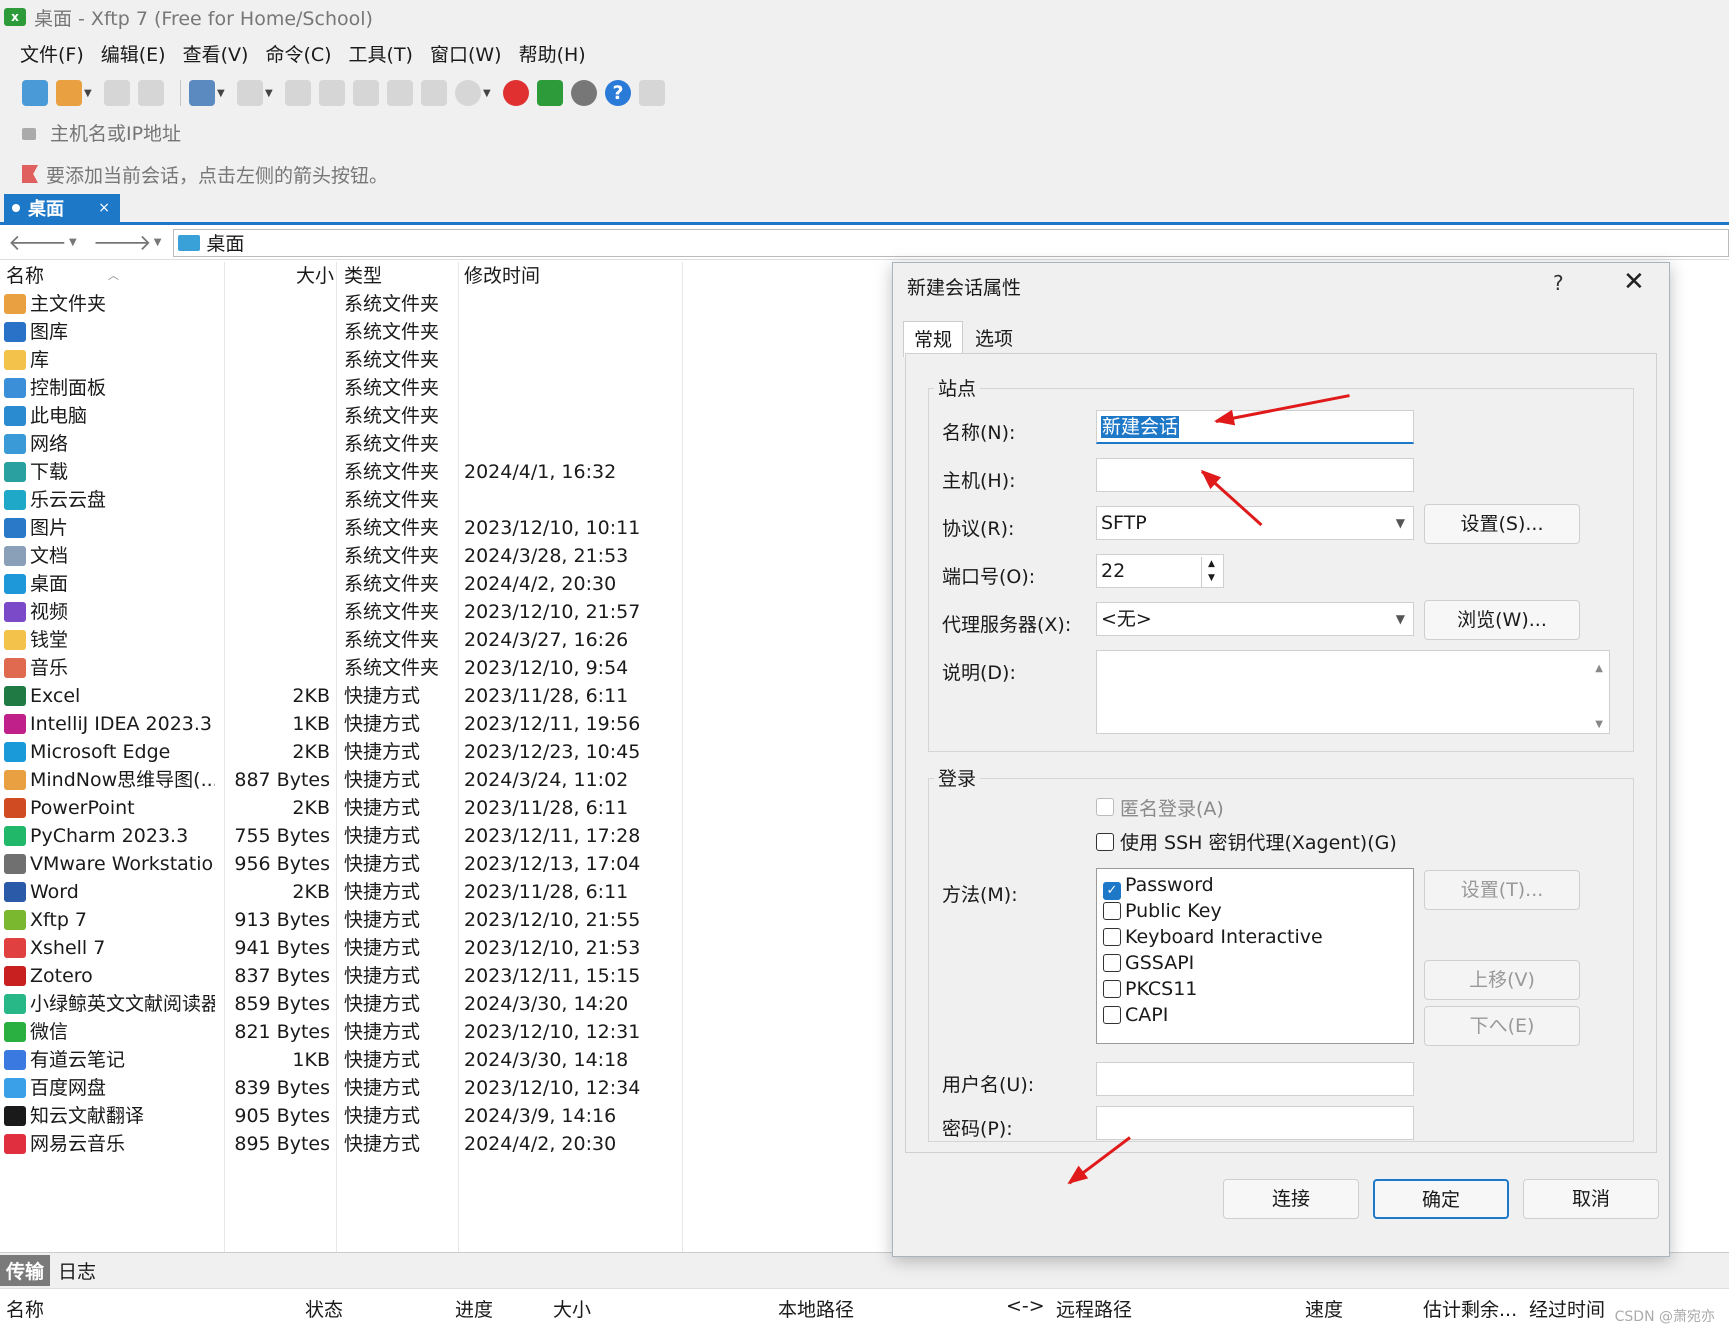 The height and width of the screenshot is (1333, 1729). What do you see at coordinates (350, 500) in the screenshot?
I see `file-row: 乐云云盘 系统文件夹` at bounding box center [350, 500].